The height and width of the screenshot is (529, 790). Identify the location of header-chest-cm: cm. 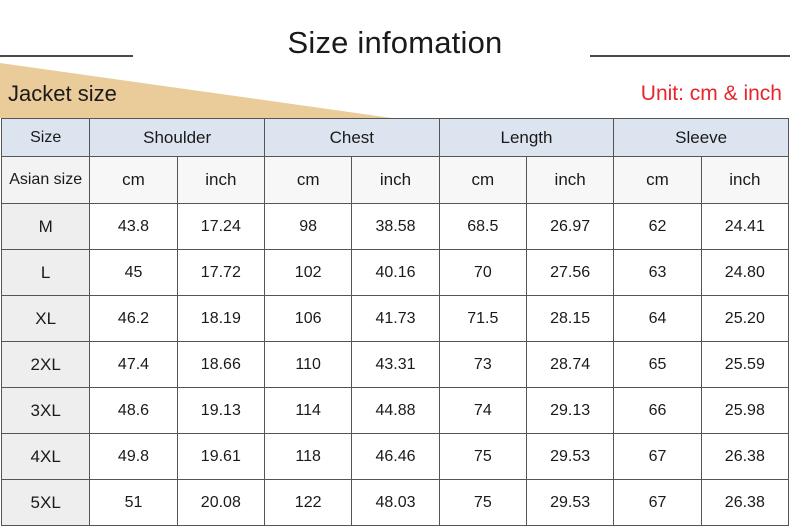
(308, 180).